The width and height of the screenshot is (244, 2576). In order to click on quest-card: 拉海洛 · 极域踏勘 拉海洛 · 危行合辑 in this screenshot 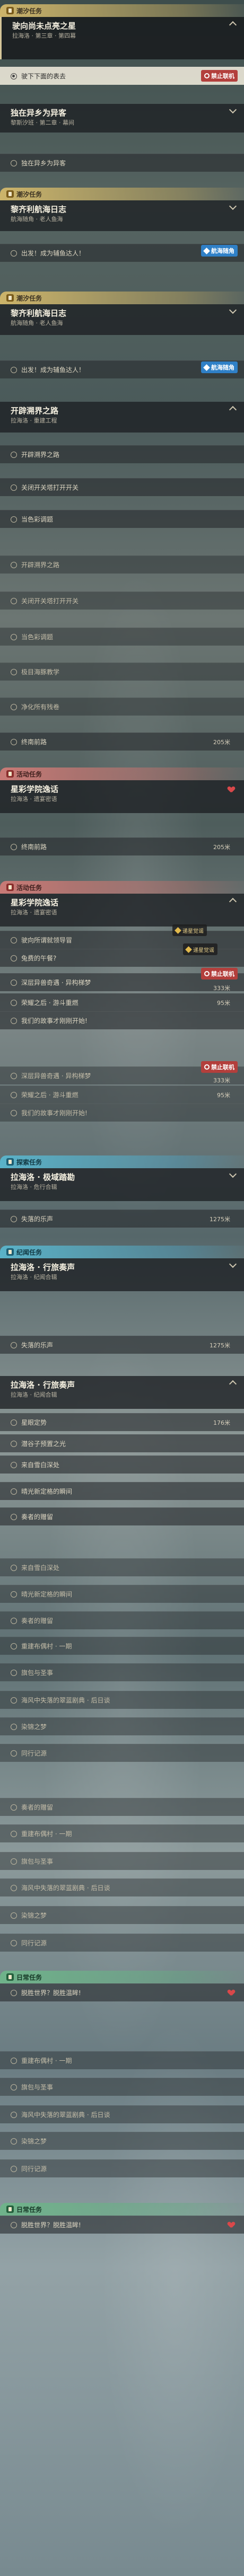, I will do `click(122, 1184)`.